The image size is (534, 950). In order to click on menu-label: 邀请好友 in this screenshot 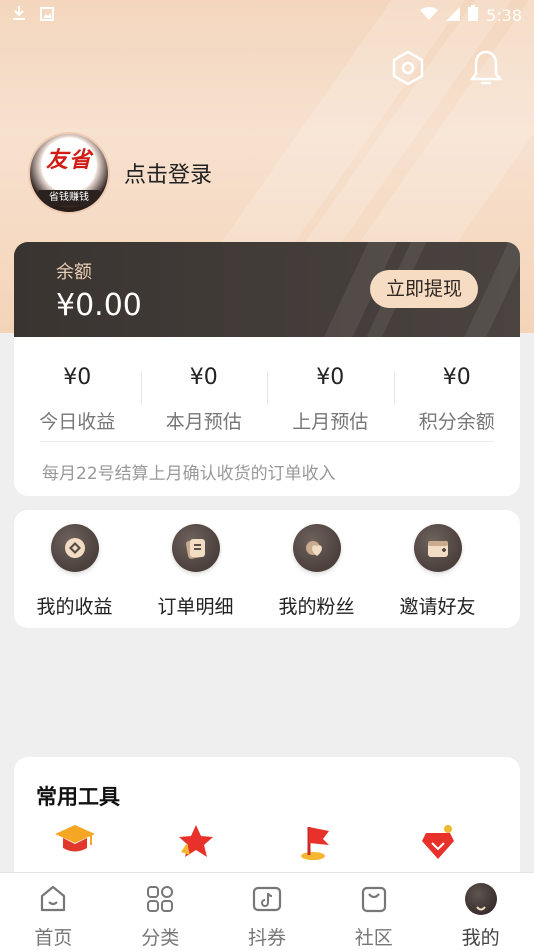, I will do `click(437, 607)`.